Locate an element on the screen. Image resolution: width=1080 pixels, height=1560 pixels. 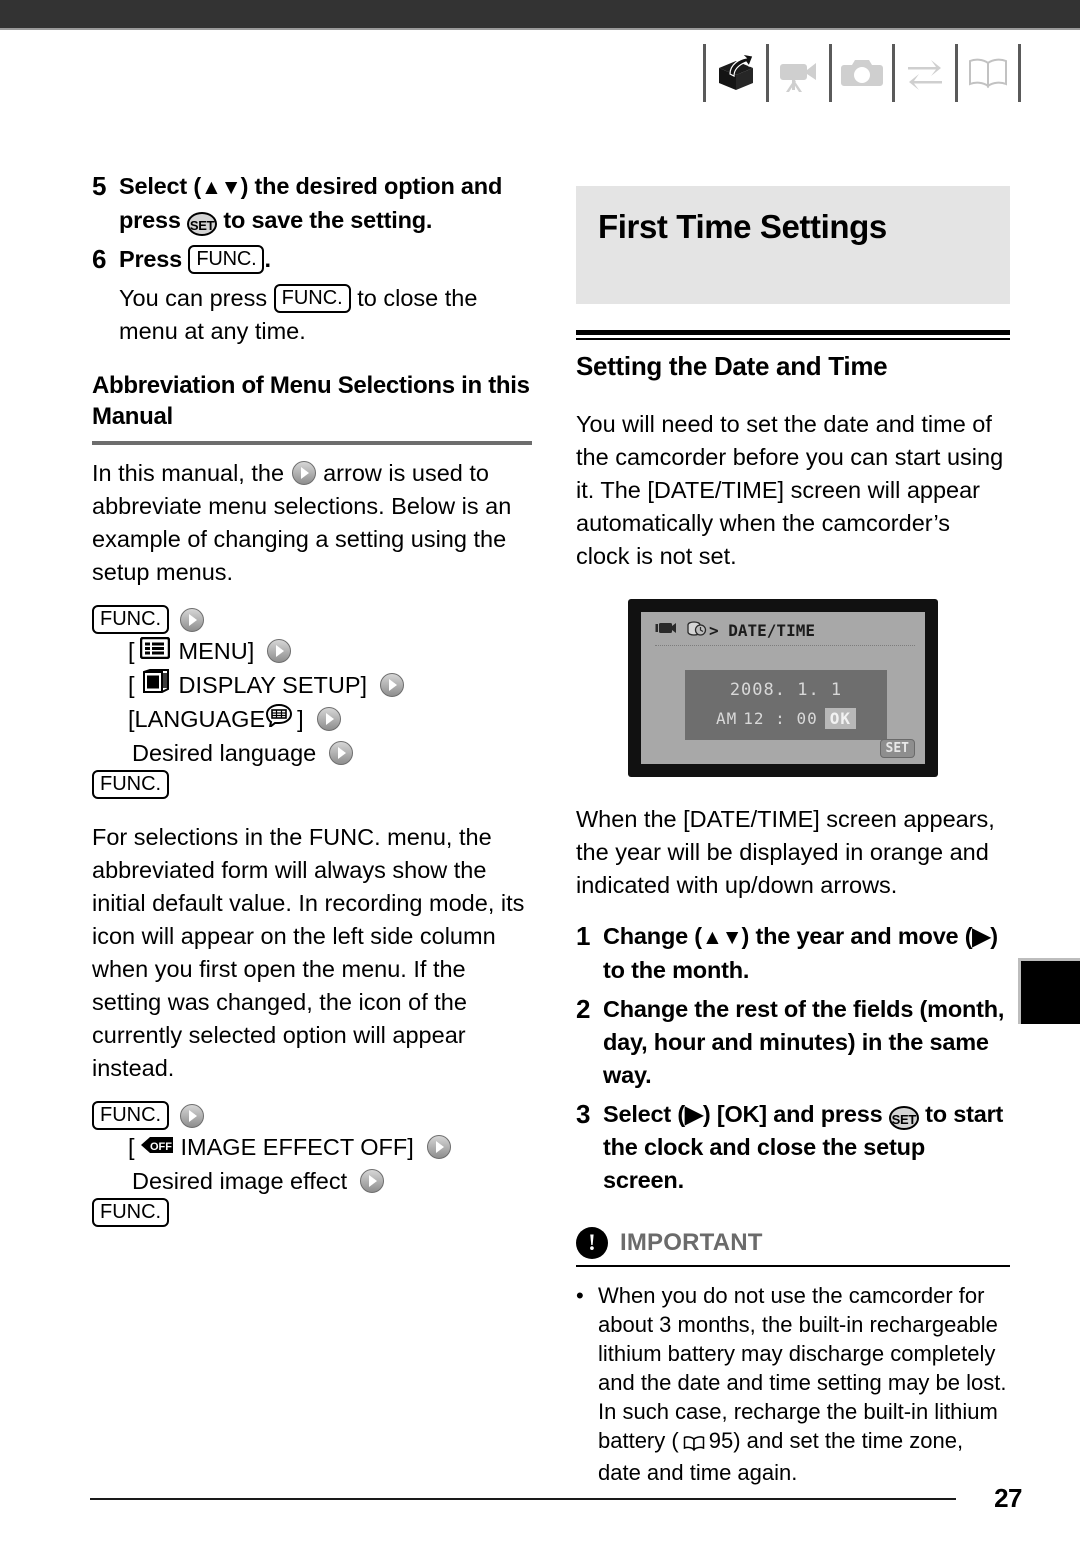
flow-row-desired-language: Desired language is located at coordinates (312, 753).